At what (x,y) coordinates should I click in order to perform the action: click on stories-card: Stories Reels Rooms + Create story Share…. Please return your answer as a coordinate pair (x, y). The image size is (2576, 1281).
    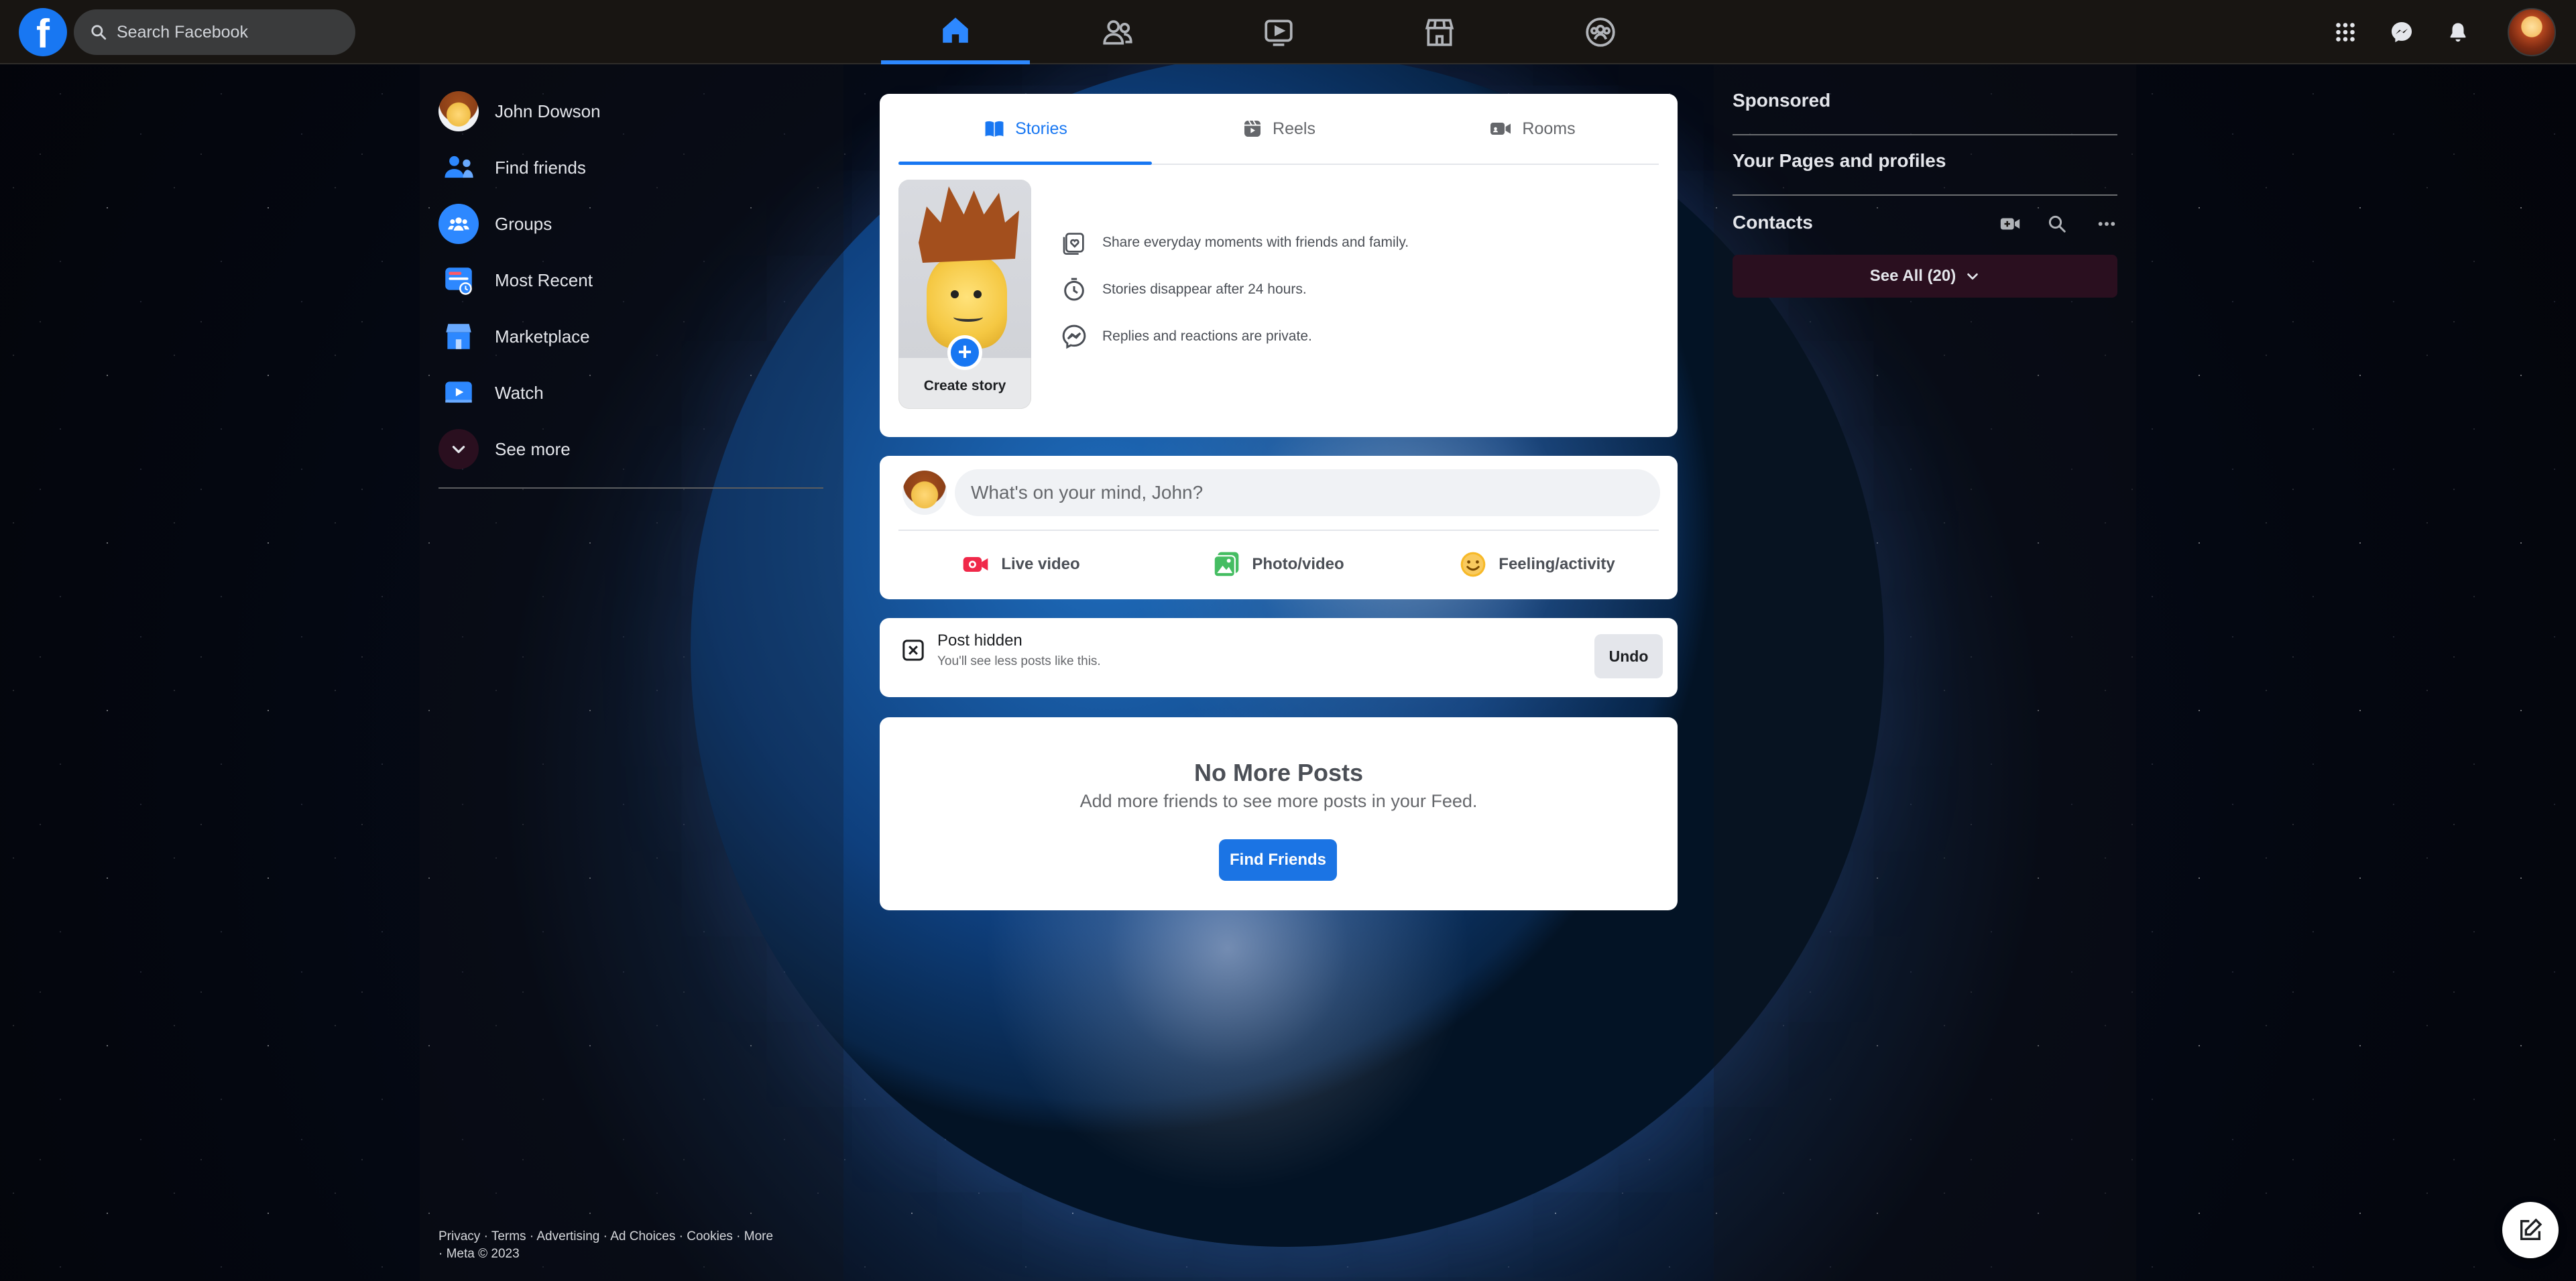
    Looking at the image, I should click on (1279, 265).